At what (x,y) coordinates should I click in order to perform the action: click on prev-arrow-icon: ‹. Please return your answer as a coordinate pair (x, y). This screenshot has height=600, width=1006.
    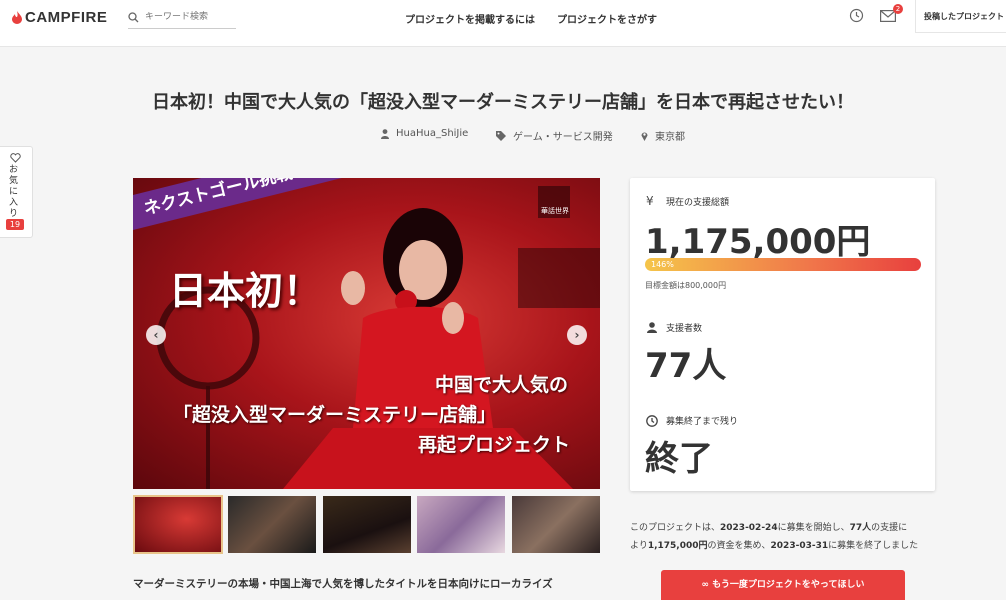
    Looking at the image, I should click on (156, 335).